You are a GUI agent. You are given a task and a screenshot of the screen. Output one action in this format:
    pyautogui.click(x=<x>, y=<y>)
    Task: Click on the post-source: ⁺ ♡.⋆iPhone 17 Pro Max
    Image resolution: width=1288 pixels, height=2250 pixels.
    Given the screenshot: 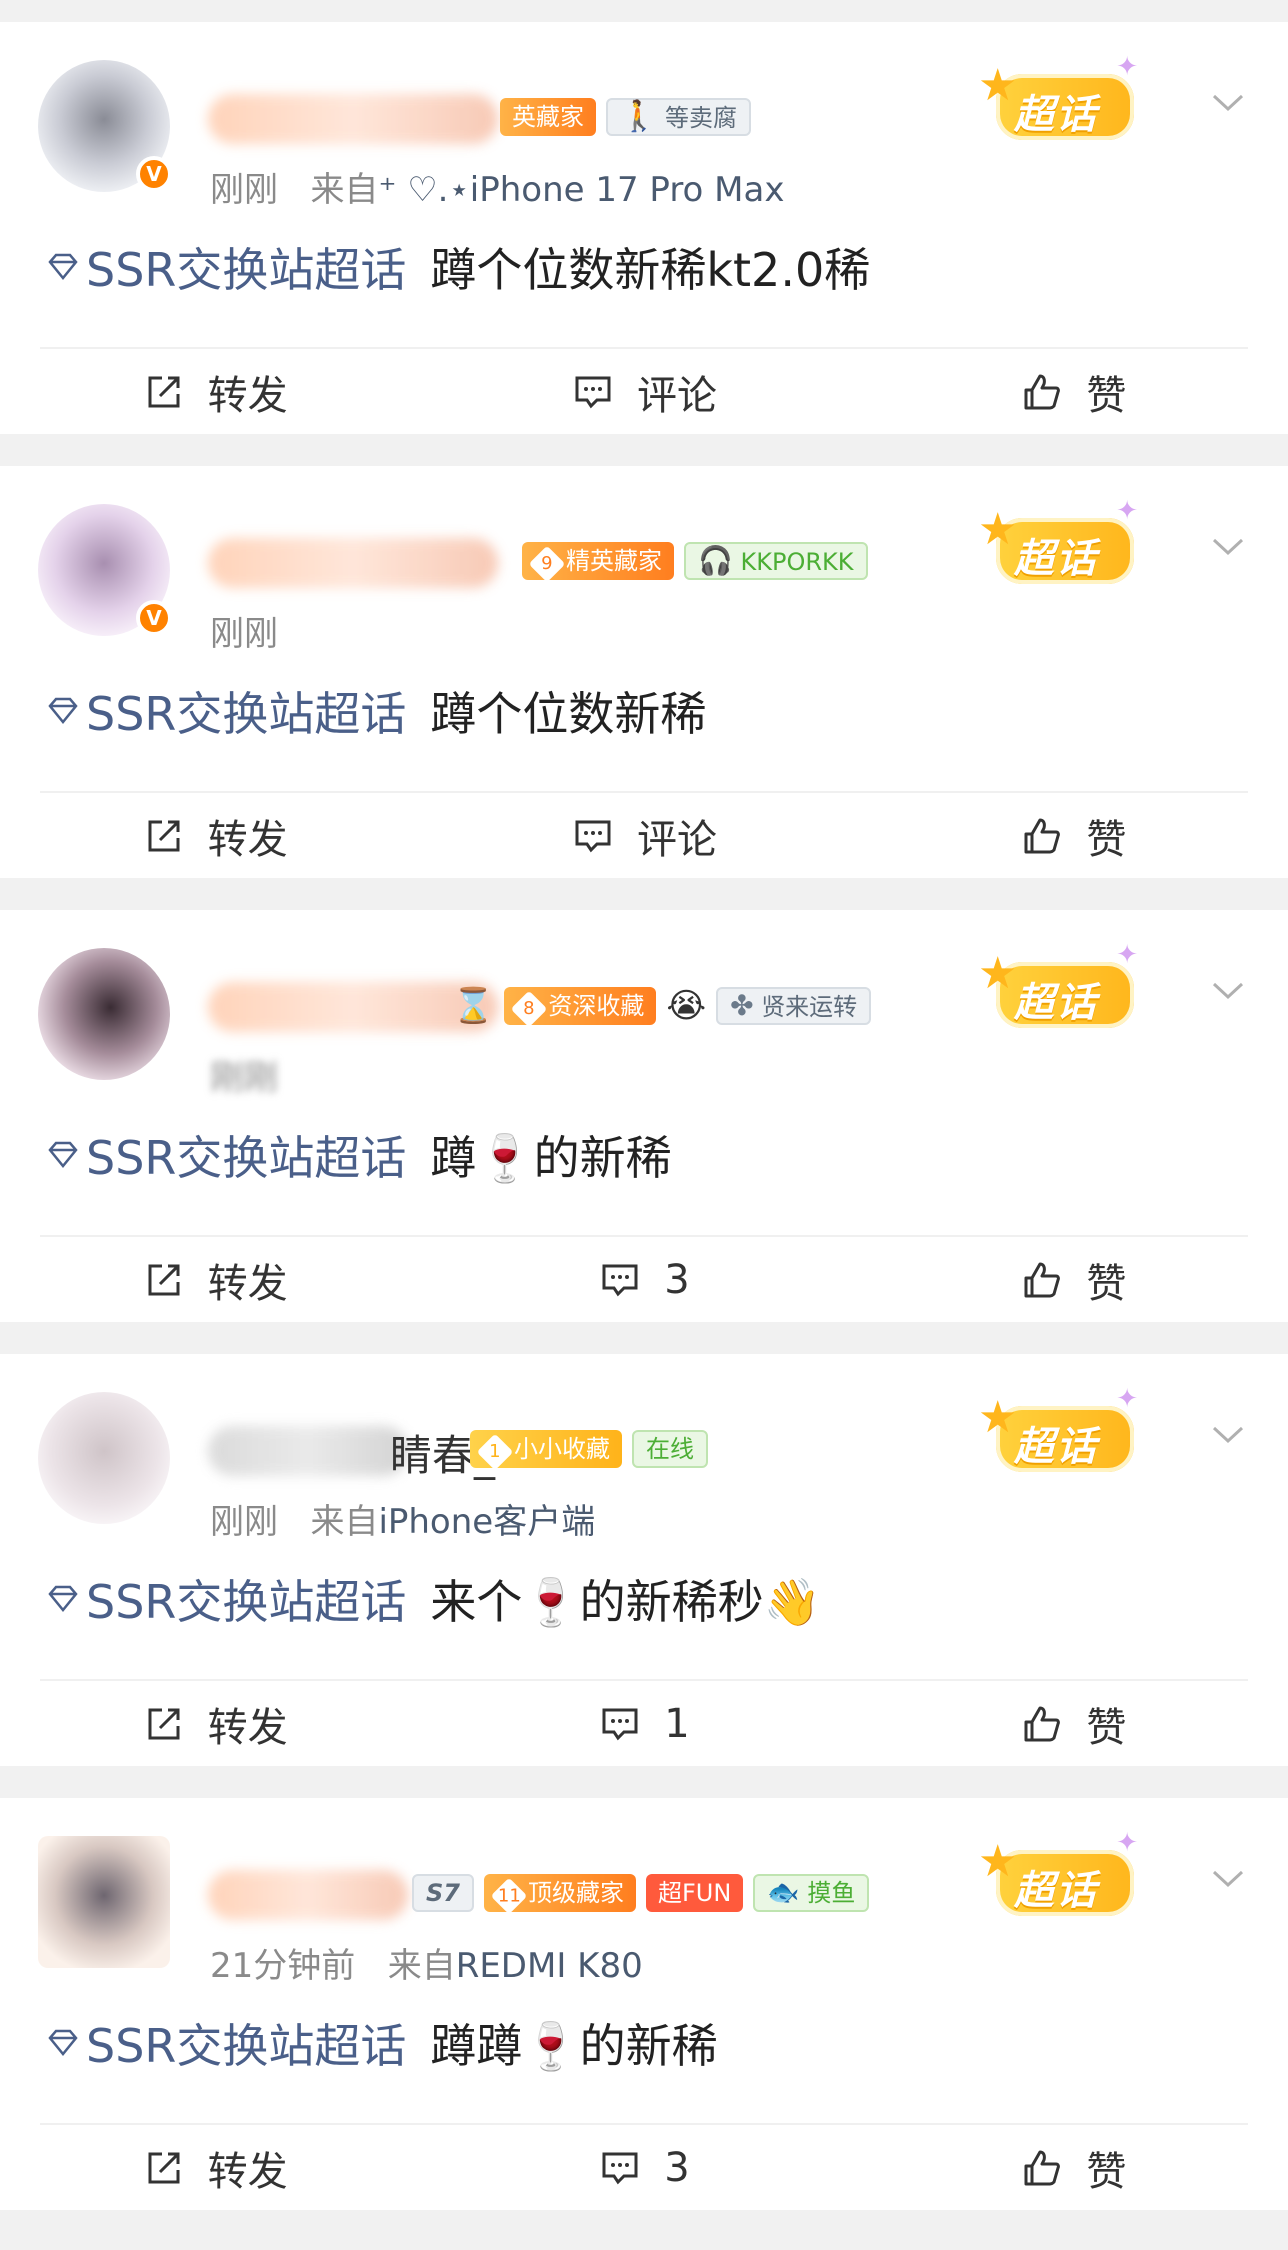 What is the action you would take?
    pyautogui.click(x=581, y=190)
    